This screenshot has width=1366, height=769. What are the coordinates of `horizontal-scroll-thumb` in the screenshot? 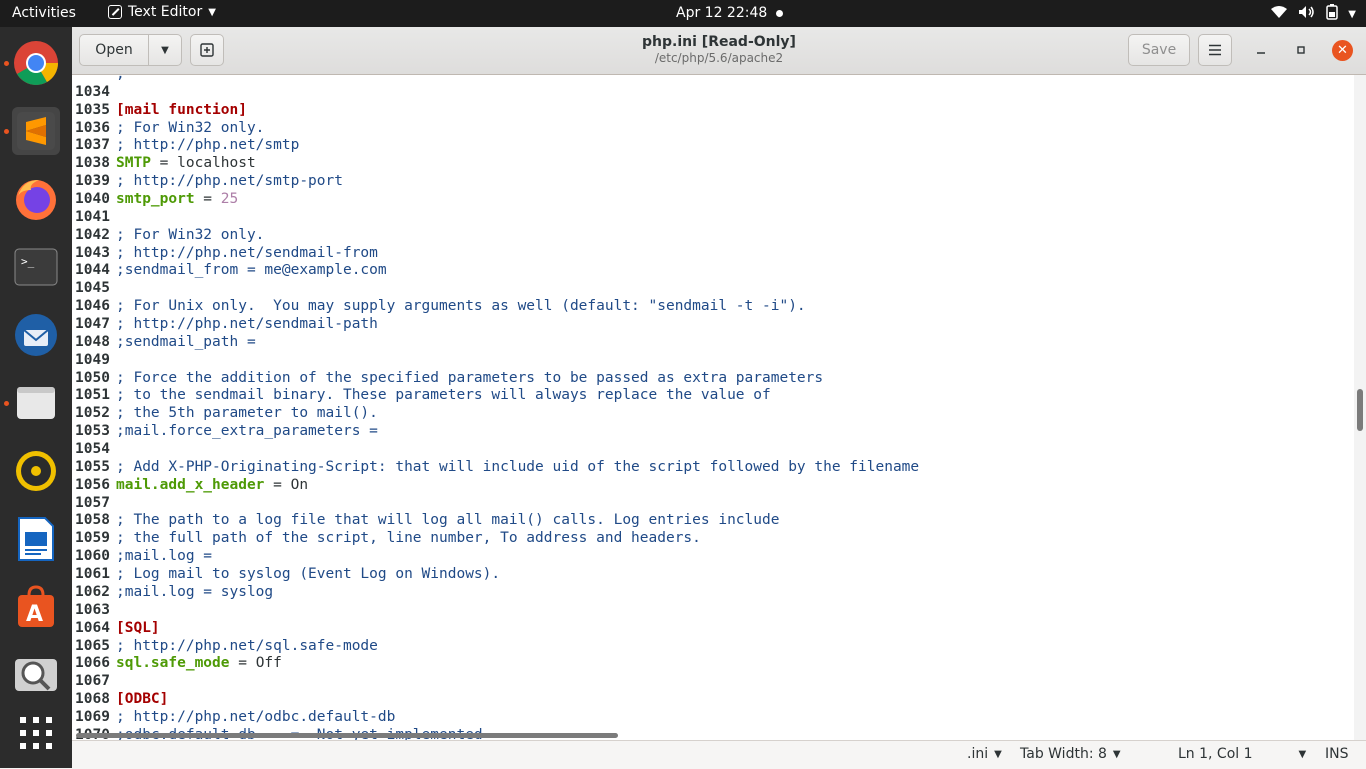 It's located at (347, 735).